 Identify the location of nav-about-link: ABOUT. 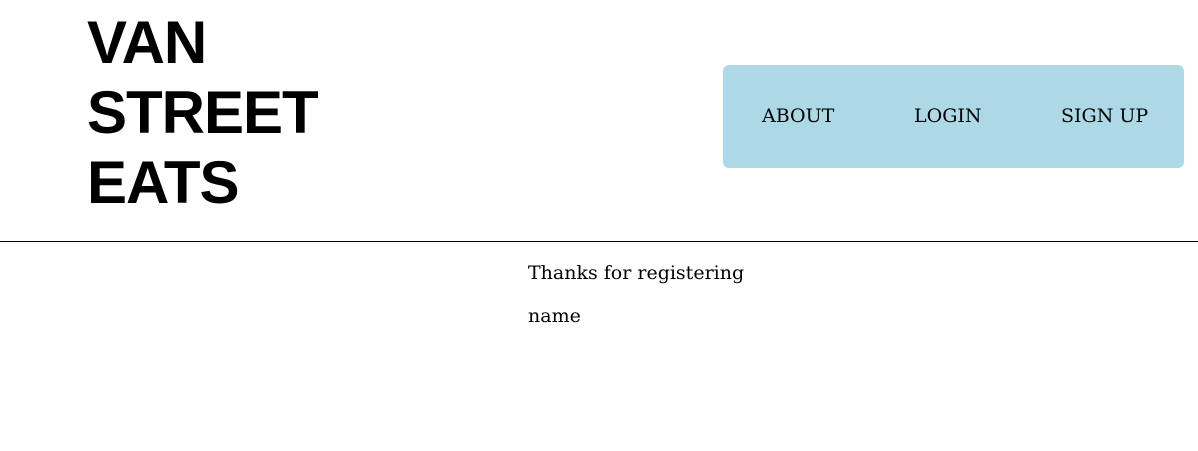
(798, 116).